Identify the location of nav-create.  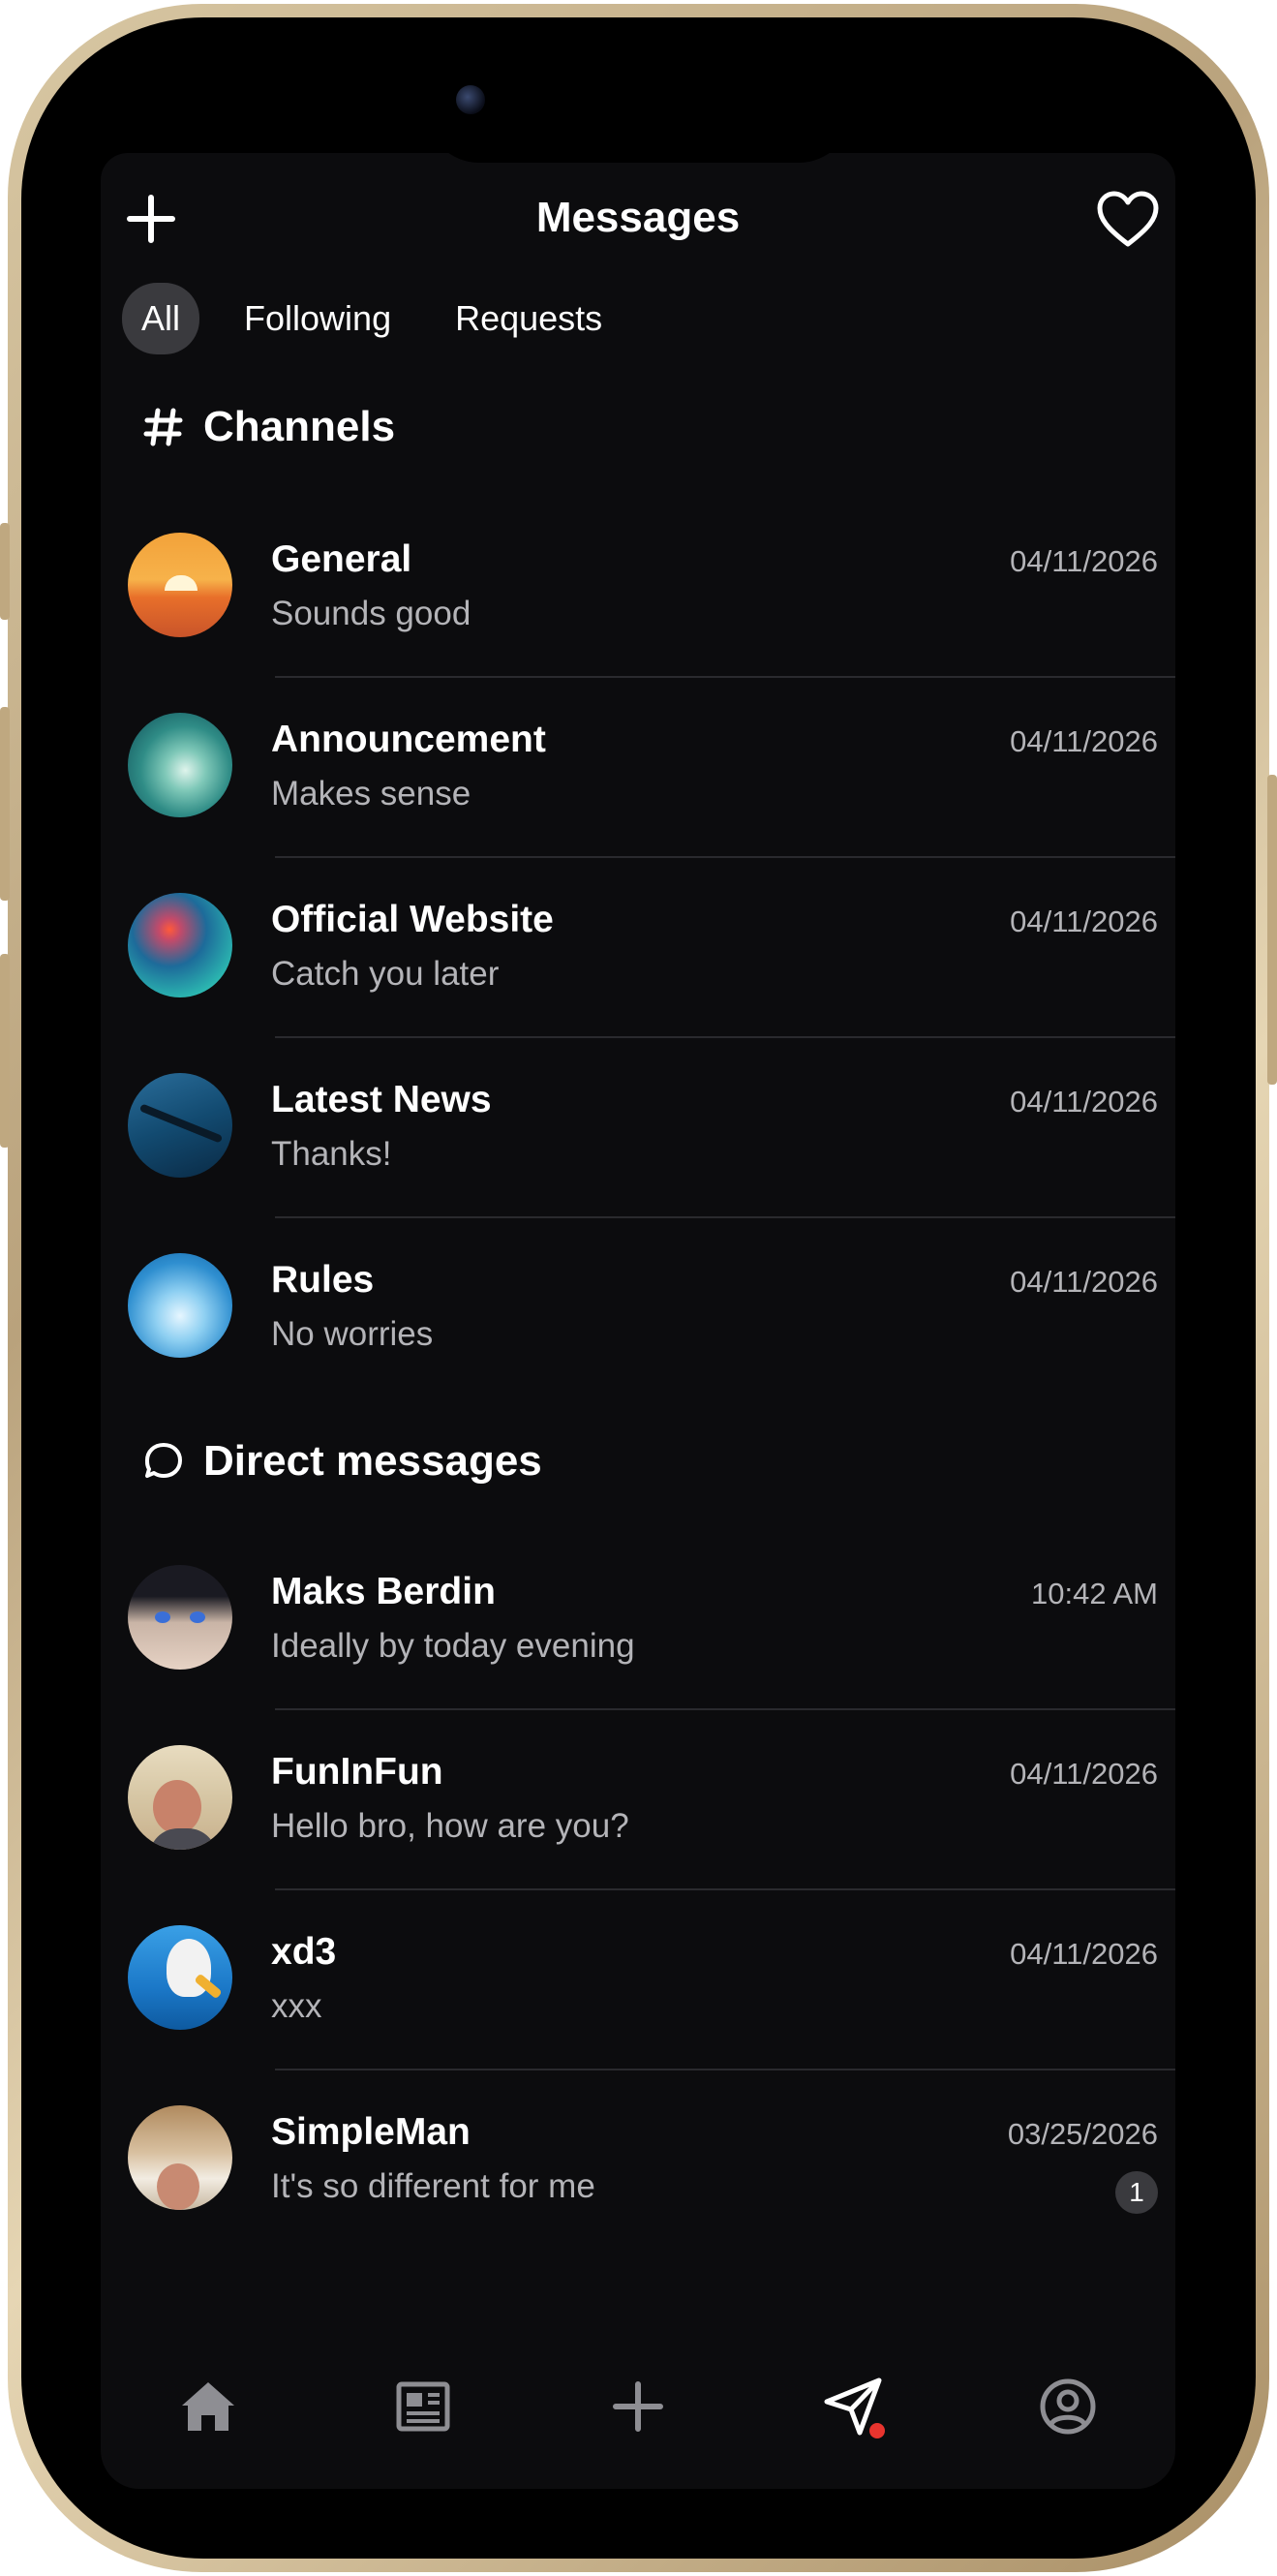
(638, 2406).